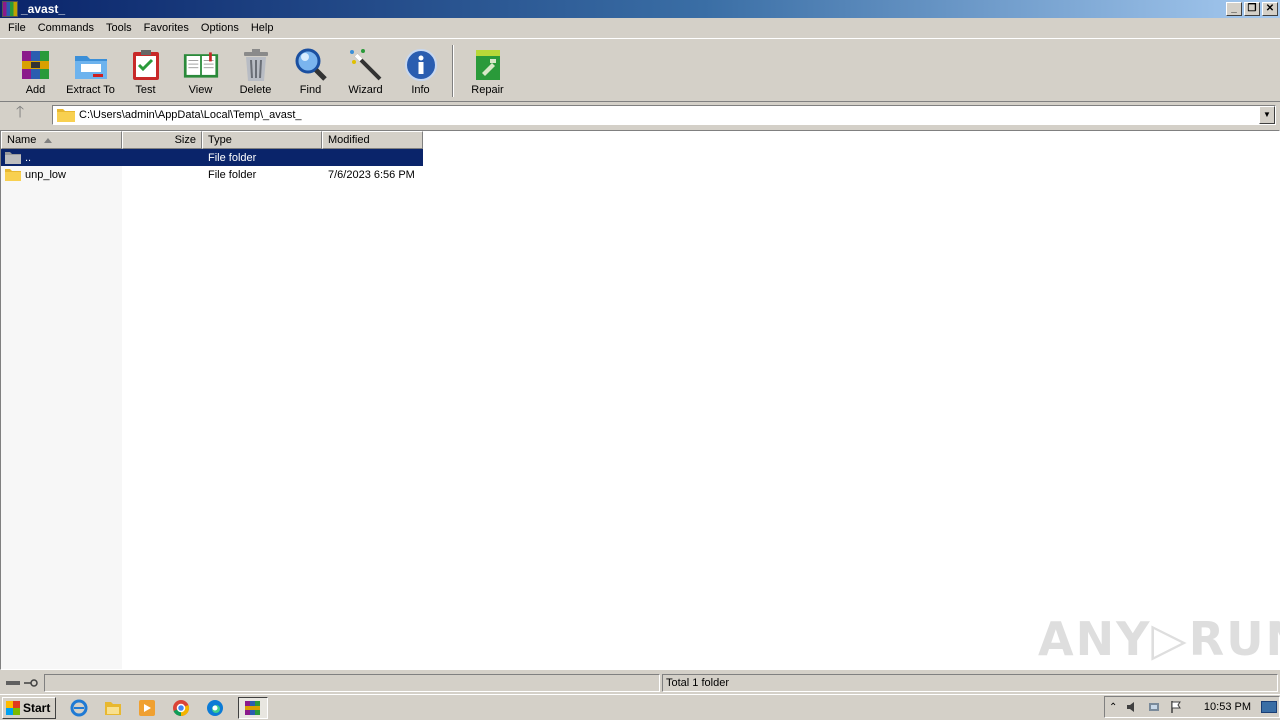 This screenshot has width=1280, height=720. What do you see at coordinates (200, 68) in the screenshot?
I see `view-button: View` at bounding box center [200, 68].